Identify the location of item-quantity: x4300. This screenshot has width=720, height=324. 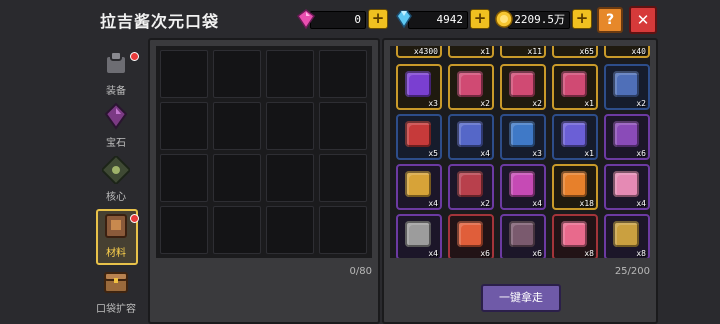
(425, 51).